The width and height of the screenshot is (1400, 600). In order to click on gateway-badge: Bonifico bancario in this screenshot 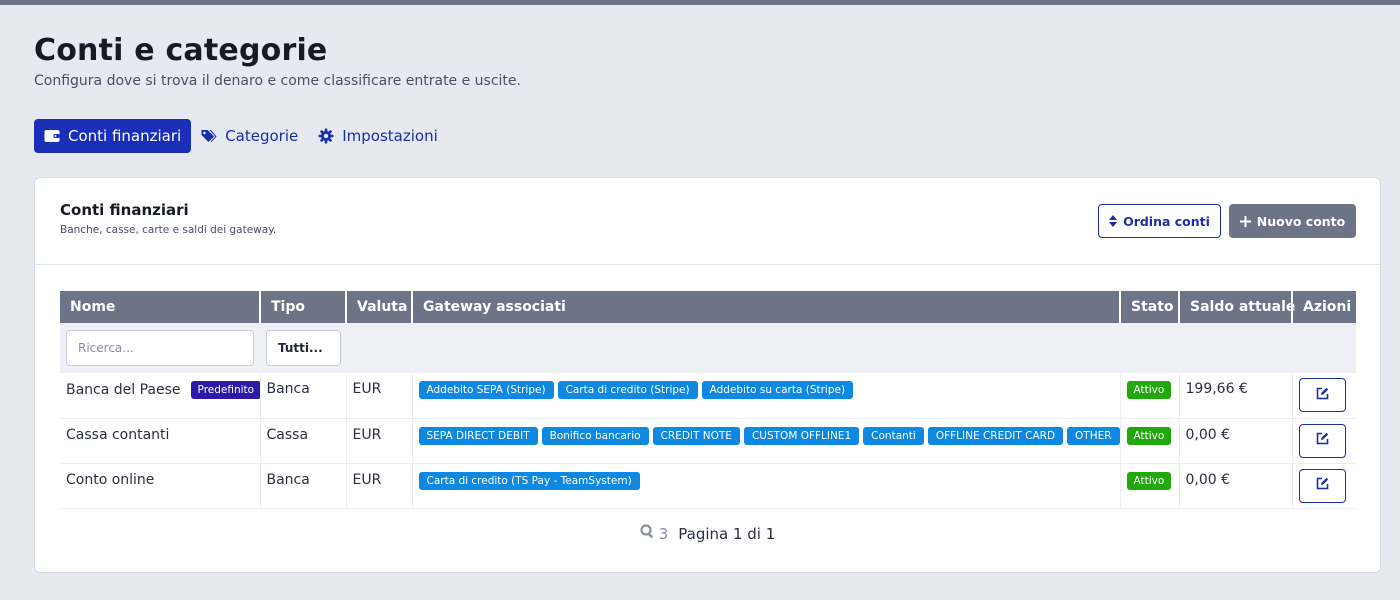, I will do `click(595, 435)`.